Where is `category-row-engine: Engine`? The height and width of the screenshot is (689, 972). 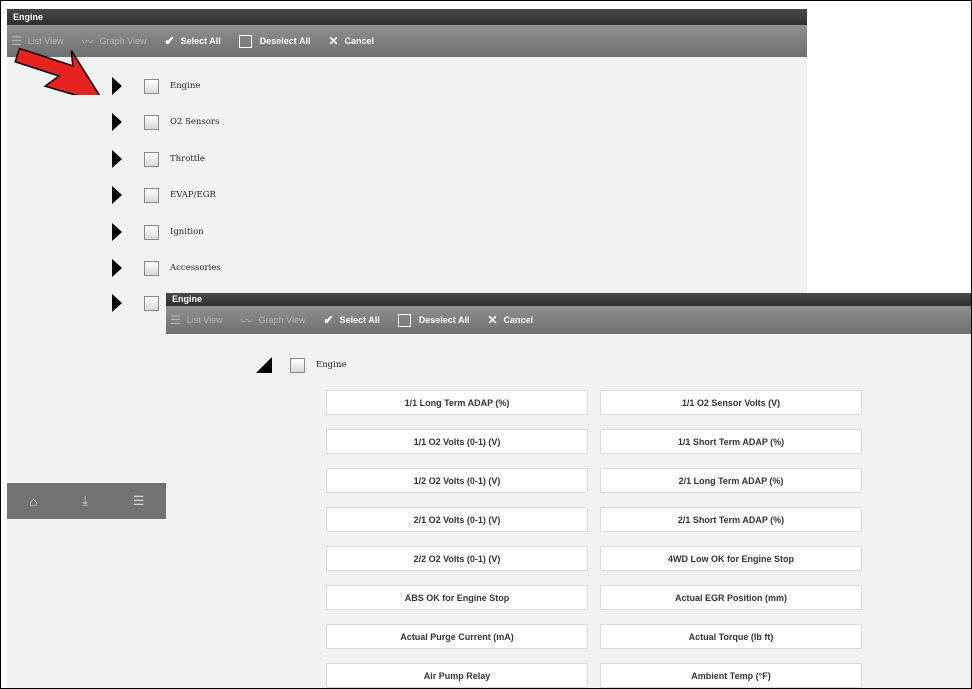 category-row-engine: Engine is located at coordinates (156, 86).